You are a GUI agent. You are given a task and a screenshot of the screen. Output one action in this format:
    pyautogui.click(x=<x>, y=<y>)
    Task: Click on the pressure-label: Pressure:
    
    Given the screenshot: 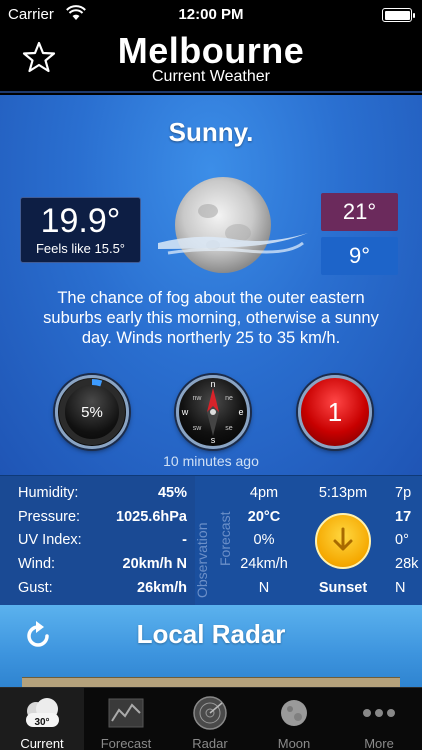 What is the action you would take?
    pyautogui.click(x=49, y=517)
    